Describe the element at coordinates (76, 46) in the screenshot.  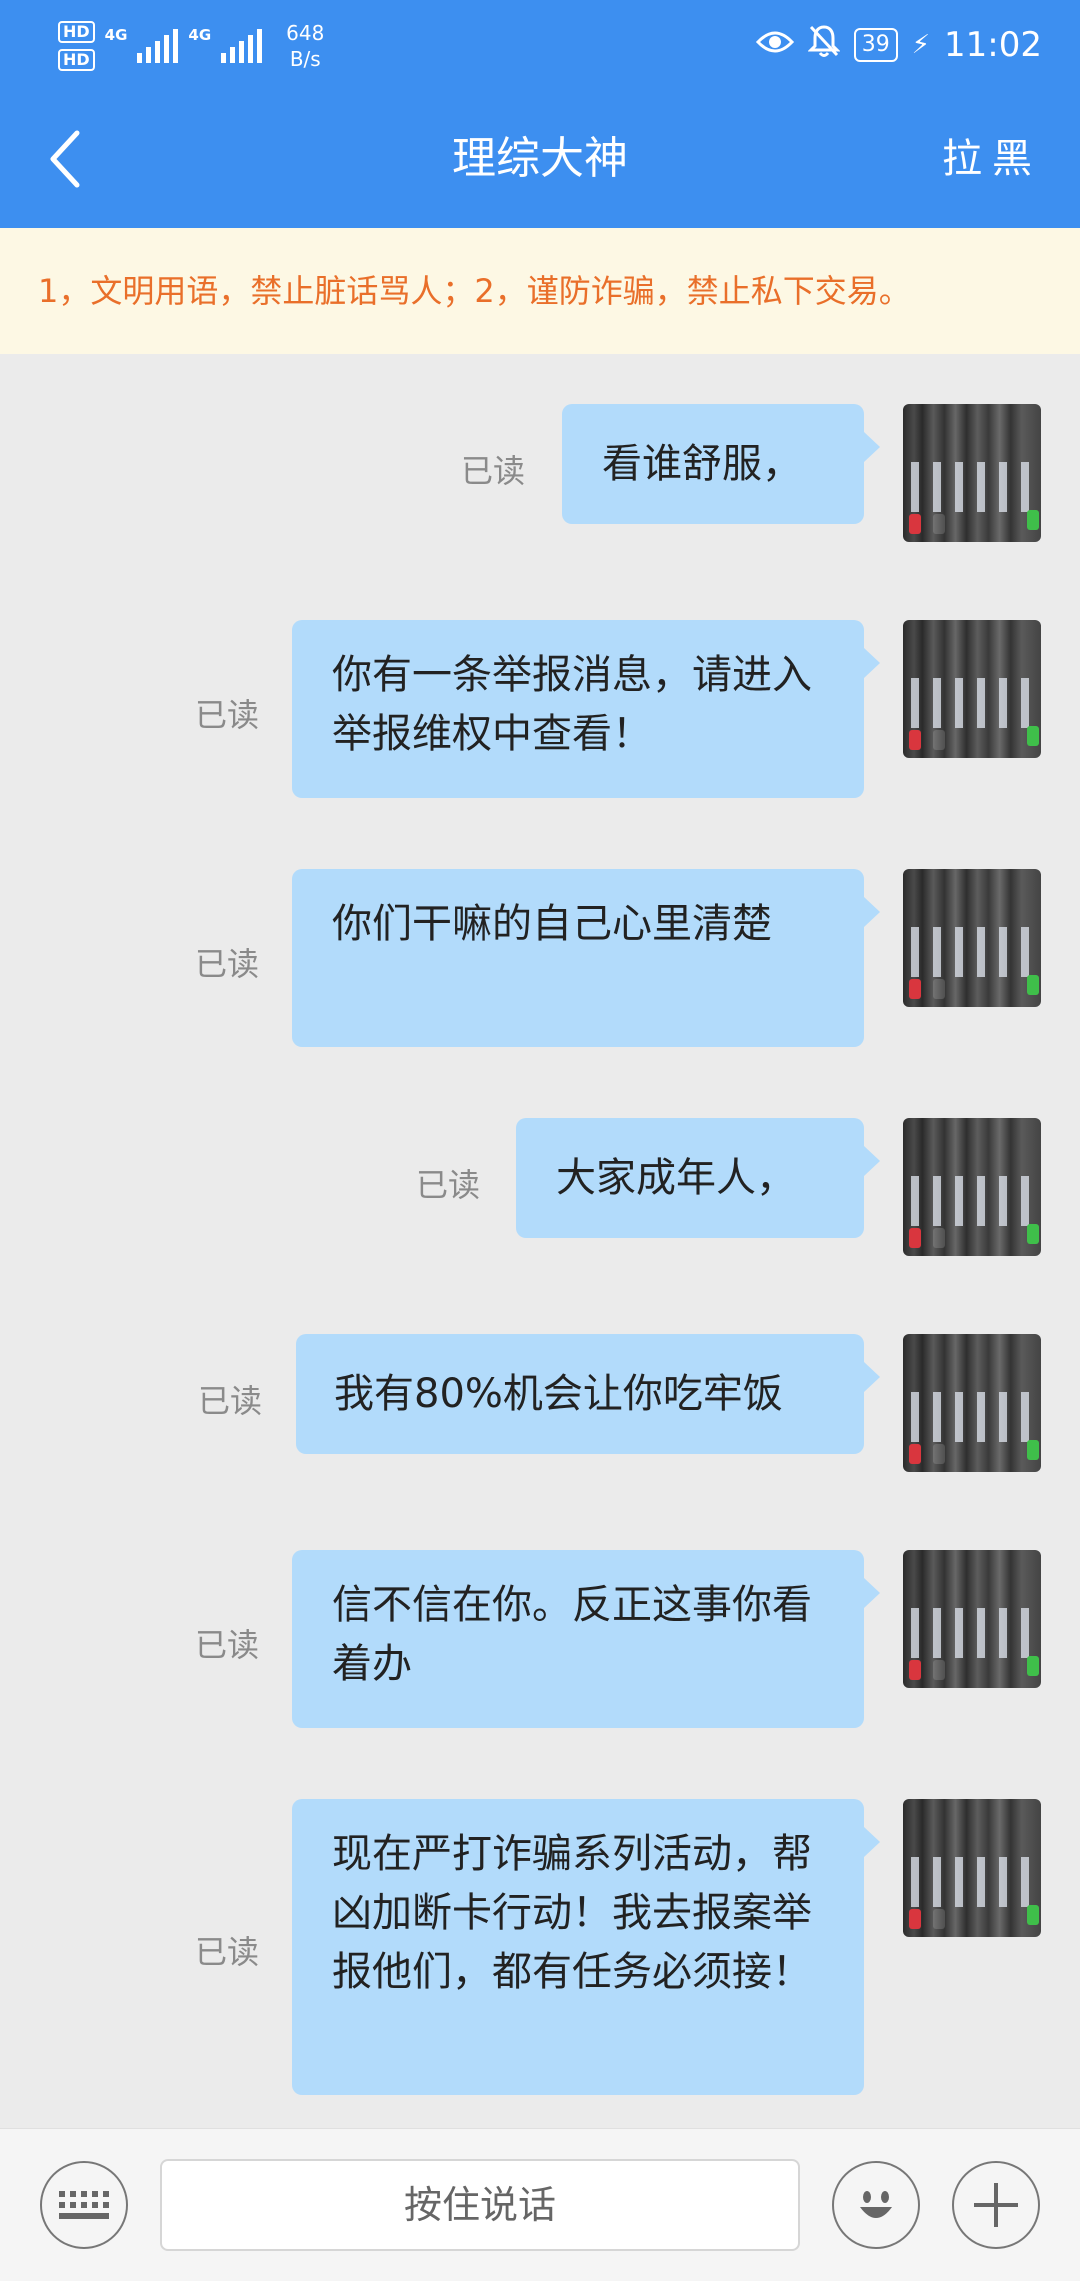
I see `hd-indicators: HD HD` at that location.